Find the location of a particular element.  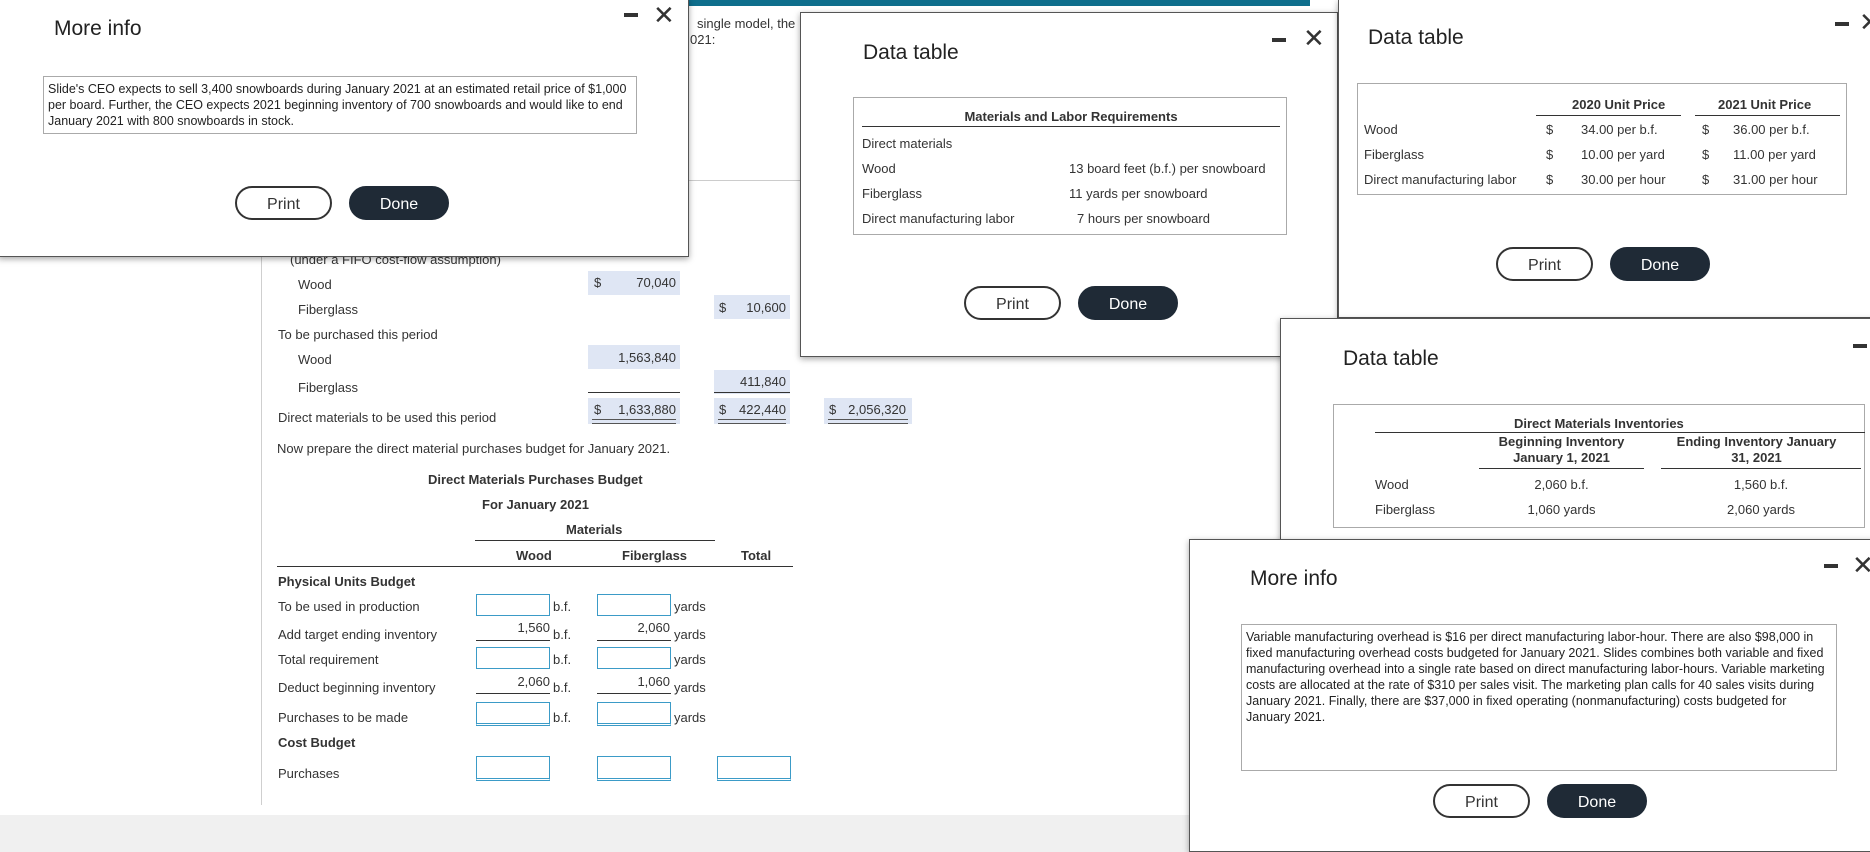

left-divider is located at coordinates (261, 527).